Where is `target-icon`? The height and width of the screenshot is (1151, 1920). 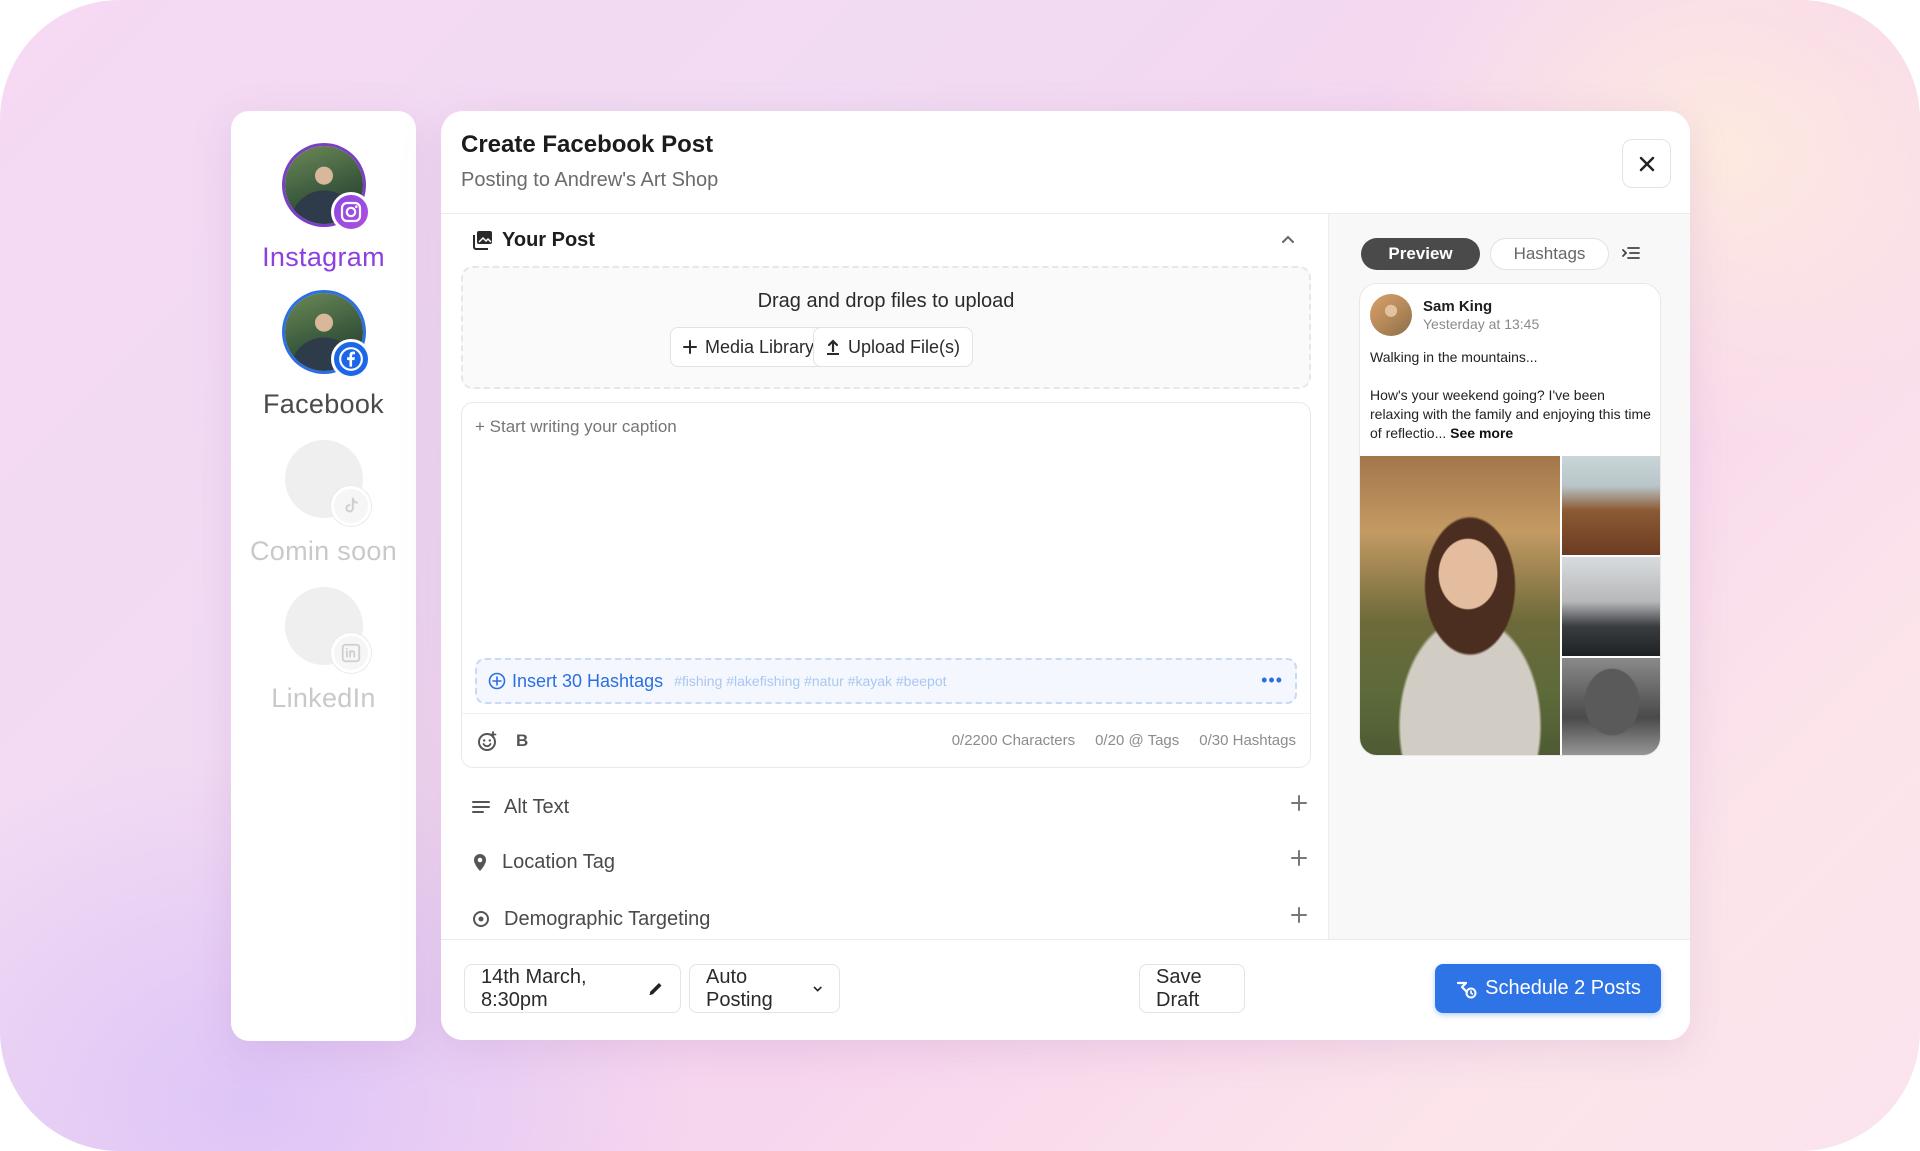
target-icon is located at coordinates (481, 919).